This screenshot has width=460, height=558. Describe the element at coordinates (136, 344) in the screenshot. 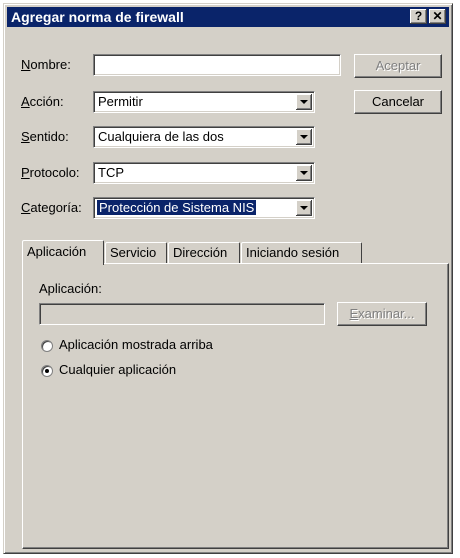

I see `radio-shown-app-label: Aplicación mostrada arriba` at that location.